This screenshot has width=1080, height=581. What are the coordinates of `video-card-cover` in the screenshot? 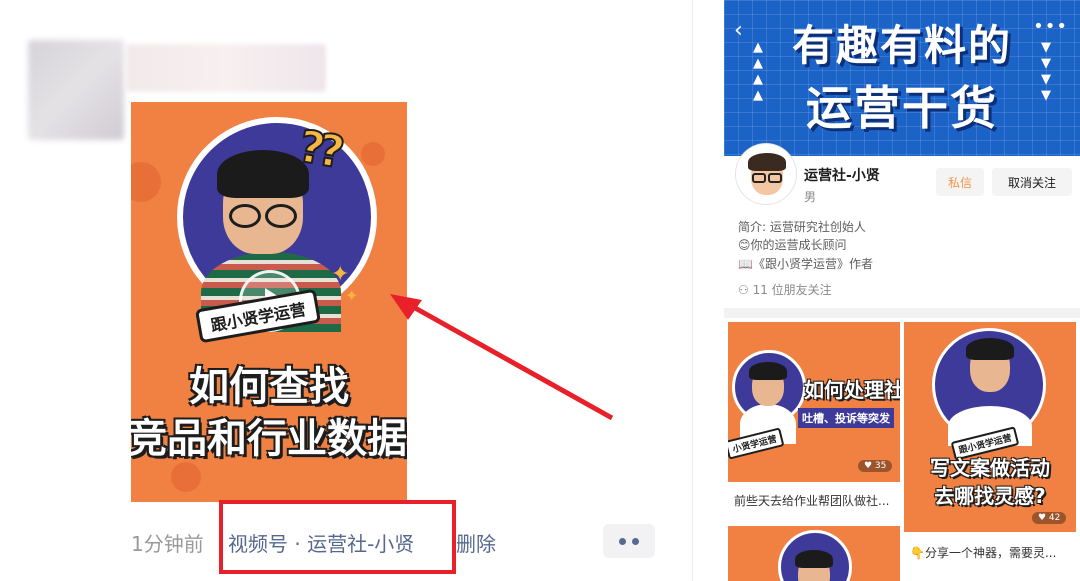 It's located at (814, 553).